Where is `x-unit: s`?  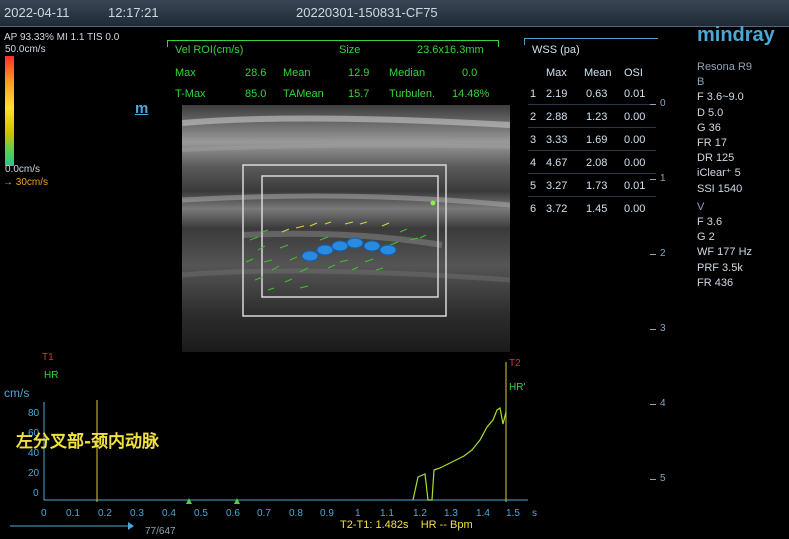
x-unit: s is located at coordinates (534, 513).